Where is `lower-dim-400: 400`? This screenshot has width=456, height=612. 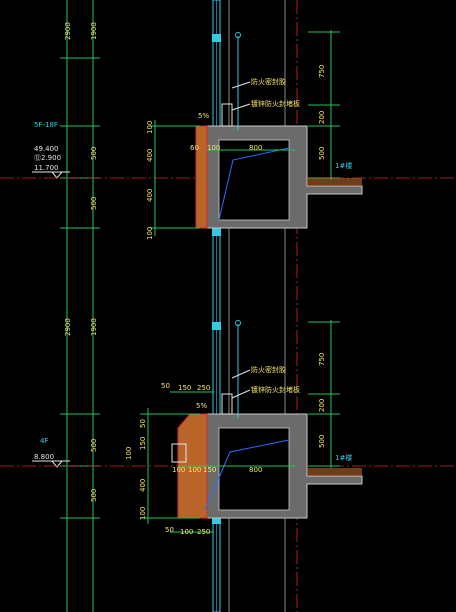
lower-dim-400: 400 is located at coordinates (143, 485).